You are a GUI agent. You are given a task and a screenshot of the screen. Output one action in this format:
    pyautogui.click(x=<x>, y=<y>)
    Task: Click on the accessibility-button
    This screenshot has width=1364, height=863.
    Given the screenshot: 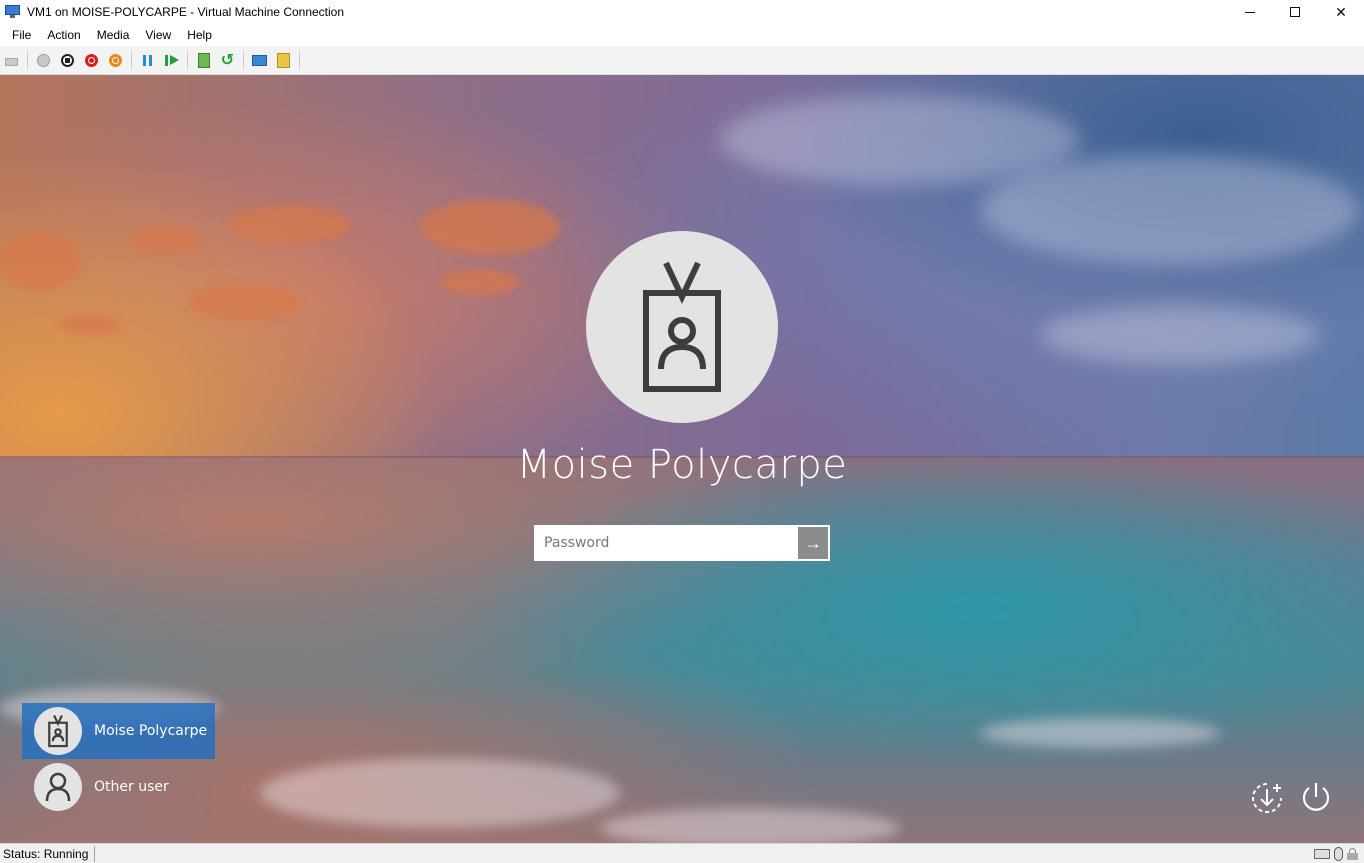 What is the action you would take?
    pyautogui.click(x=1267, y=798)
    